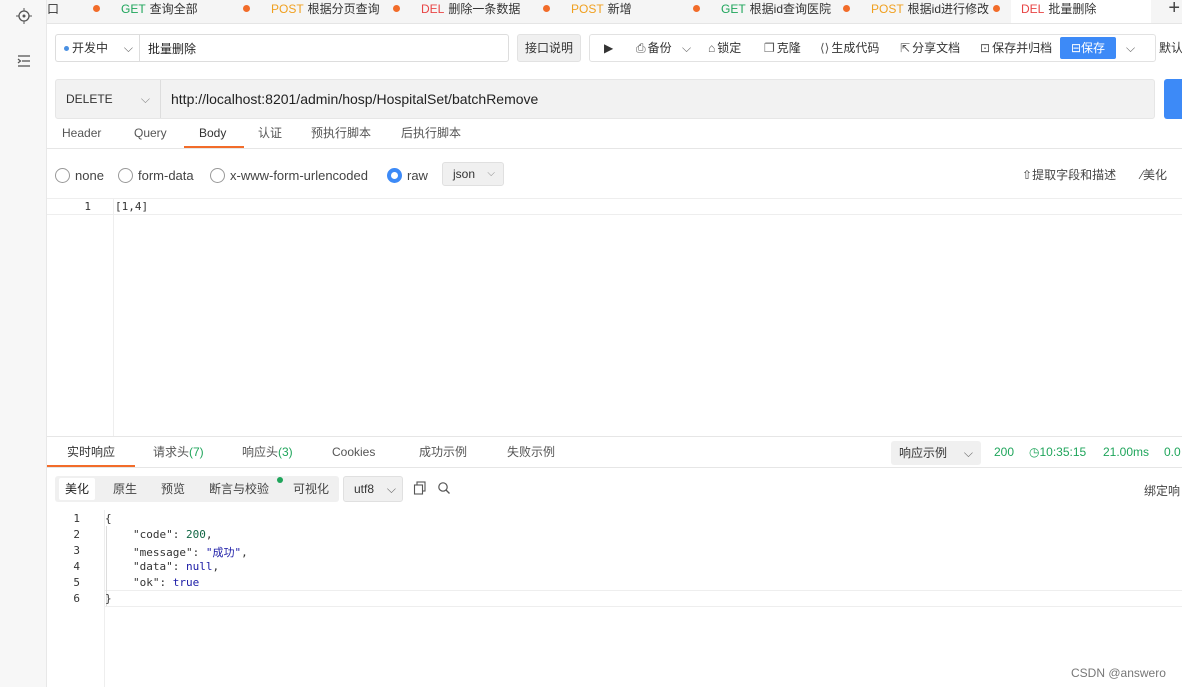 The image size is (1182, 687). What do you see at coordinates (782, 48) in the screenshot?
I see `clone-button: ❐ 克隆` at bounding box center [782, 48].